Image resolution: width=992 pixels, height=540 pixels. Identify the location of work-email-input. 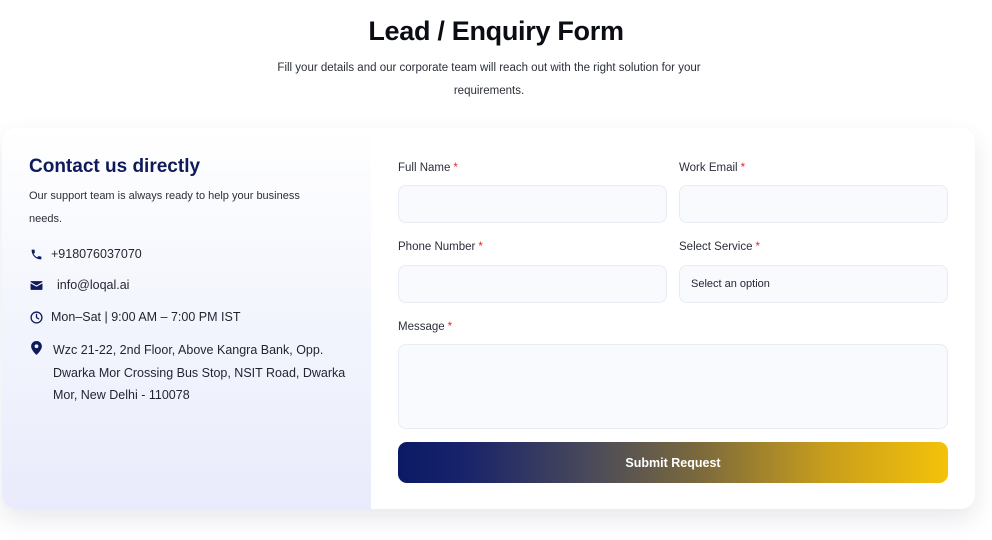
(813, 204).